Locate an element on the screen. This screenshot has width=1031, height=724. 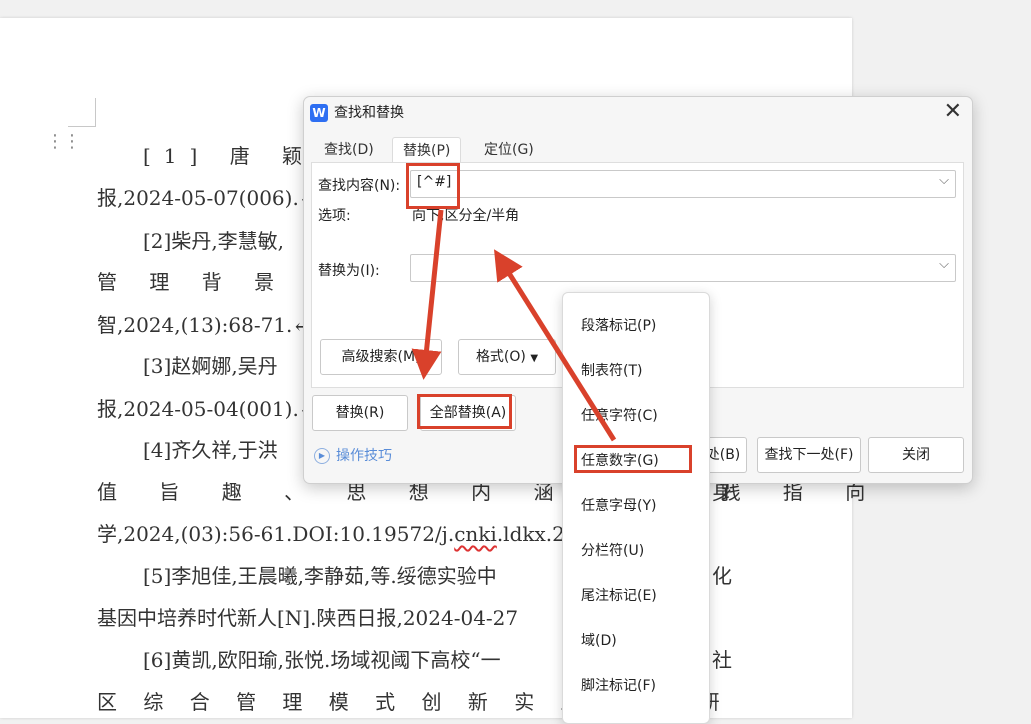
highlight-replace-all is located at coordinates (464, 411).